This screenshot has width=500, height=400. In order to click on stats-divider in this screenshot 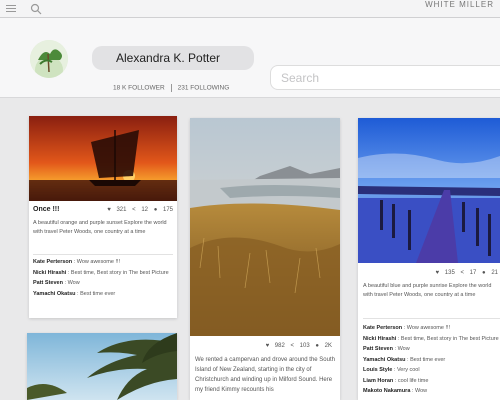, I will do `click(171, 88)`.